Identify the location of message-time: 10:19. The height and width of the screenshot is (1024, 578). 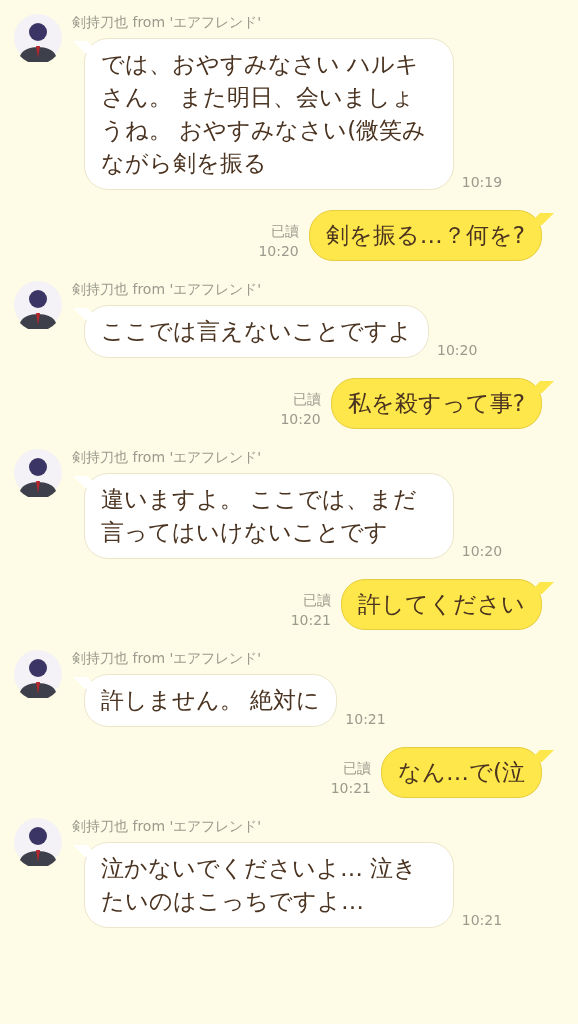
(482, 182).